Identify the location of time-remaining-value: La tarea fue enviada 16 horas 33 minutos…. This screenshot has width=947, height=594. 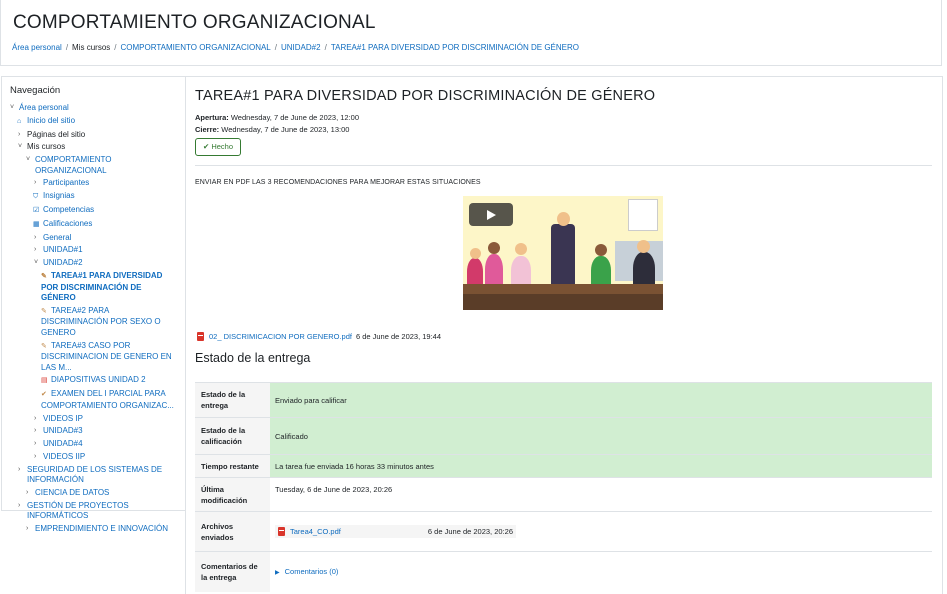
(601, 466).